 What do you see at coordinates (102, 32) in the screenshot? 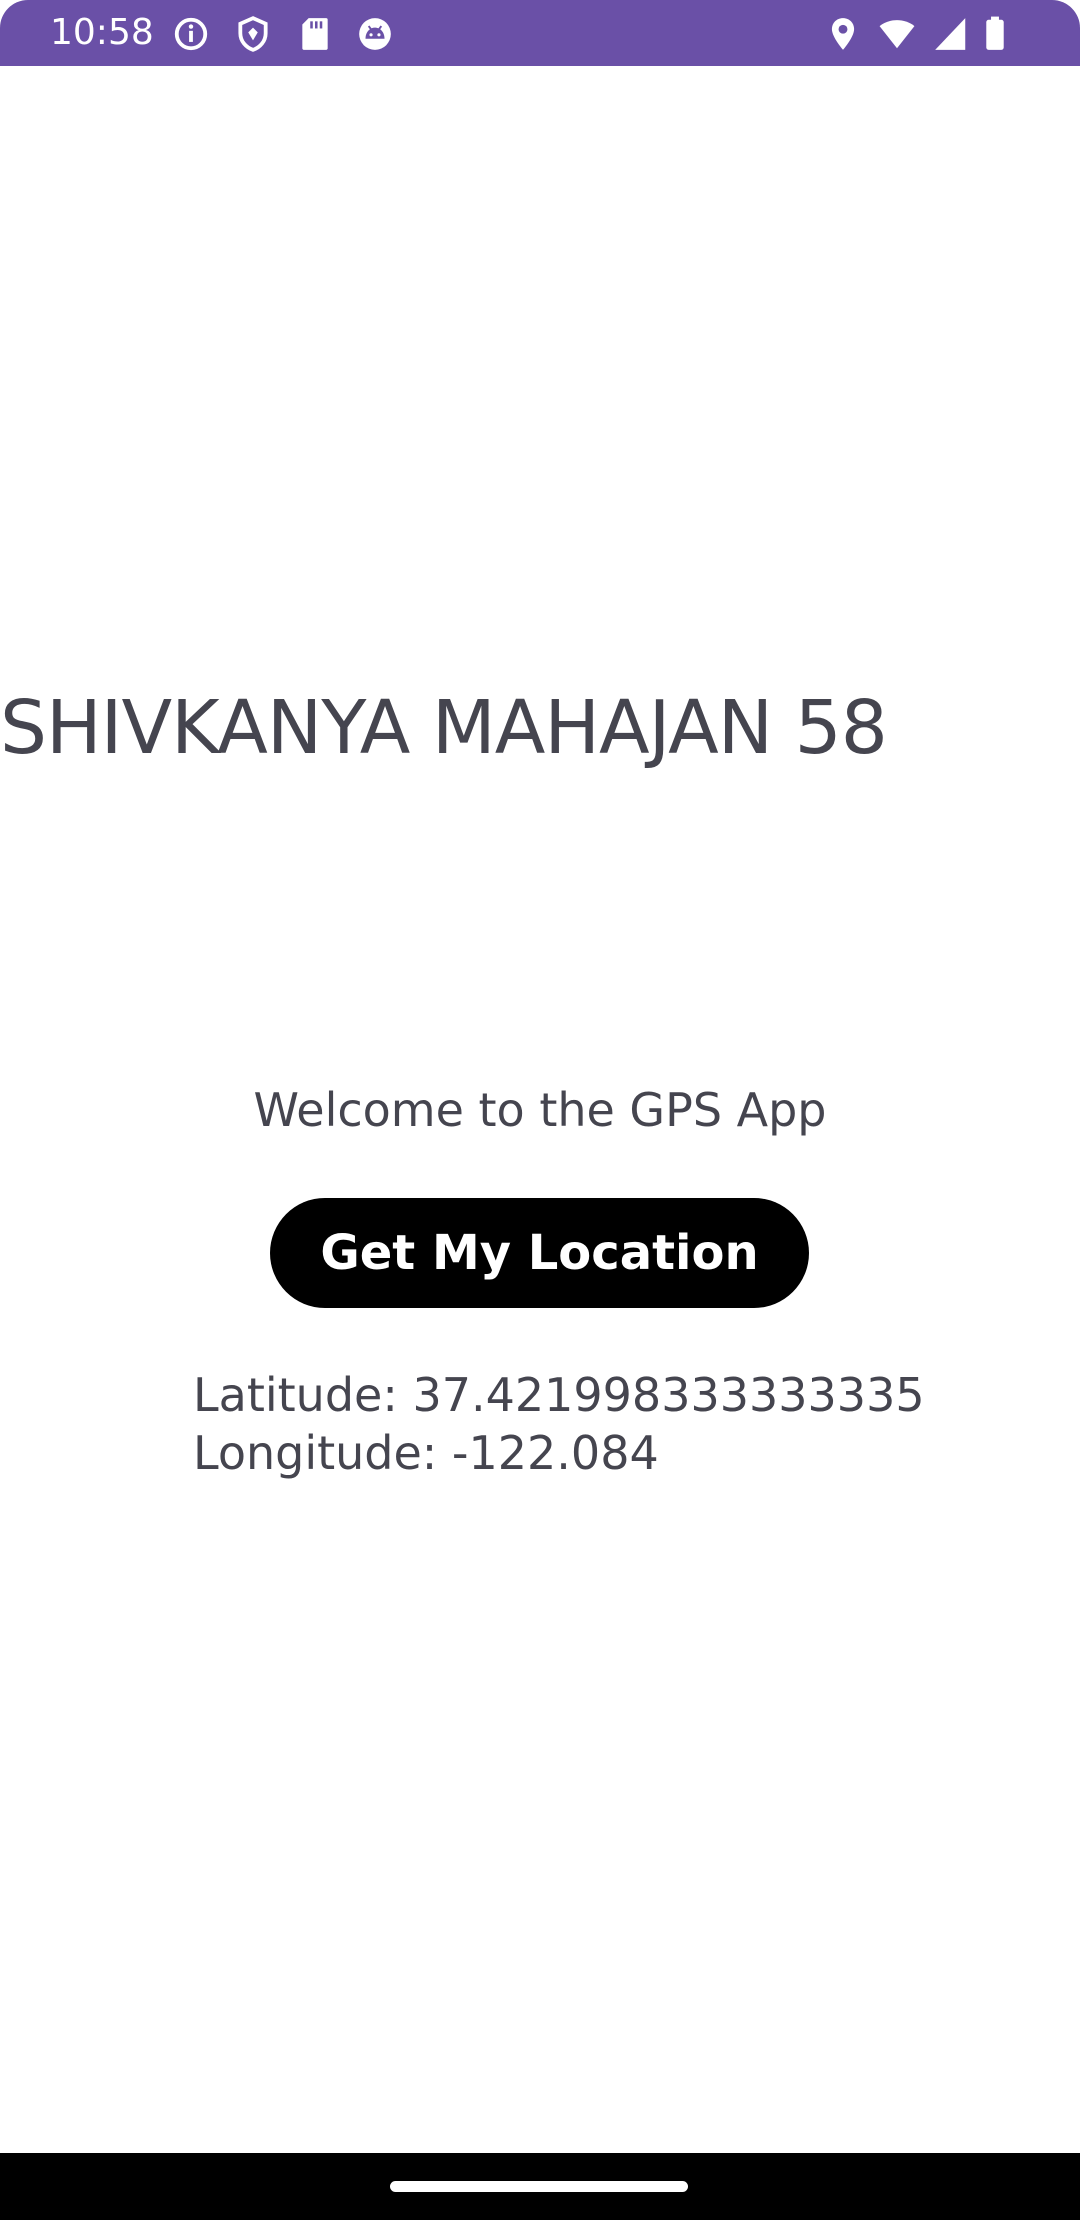
I see `status-time: 10:58` at bounding box center [102, 32].